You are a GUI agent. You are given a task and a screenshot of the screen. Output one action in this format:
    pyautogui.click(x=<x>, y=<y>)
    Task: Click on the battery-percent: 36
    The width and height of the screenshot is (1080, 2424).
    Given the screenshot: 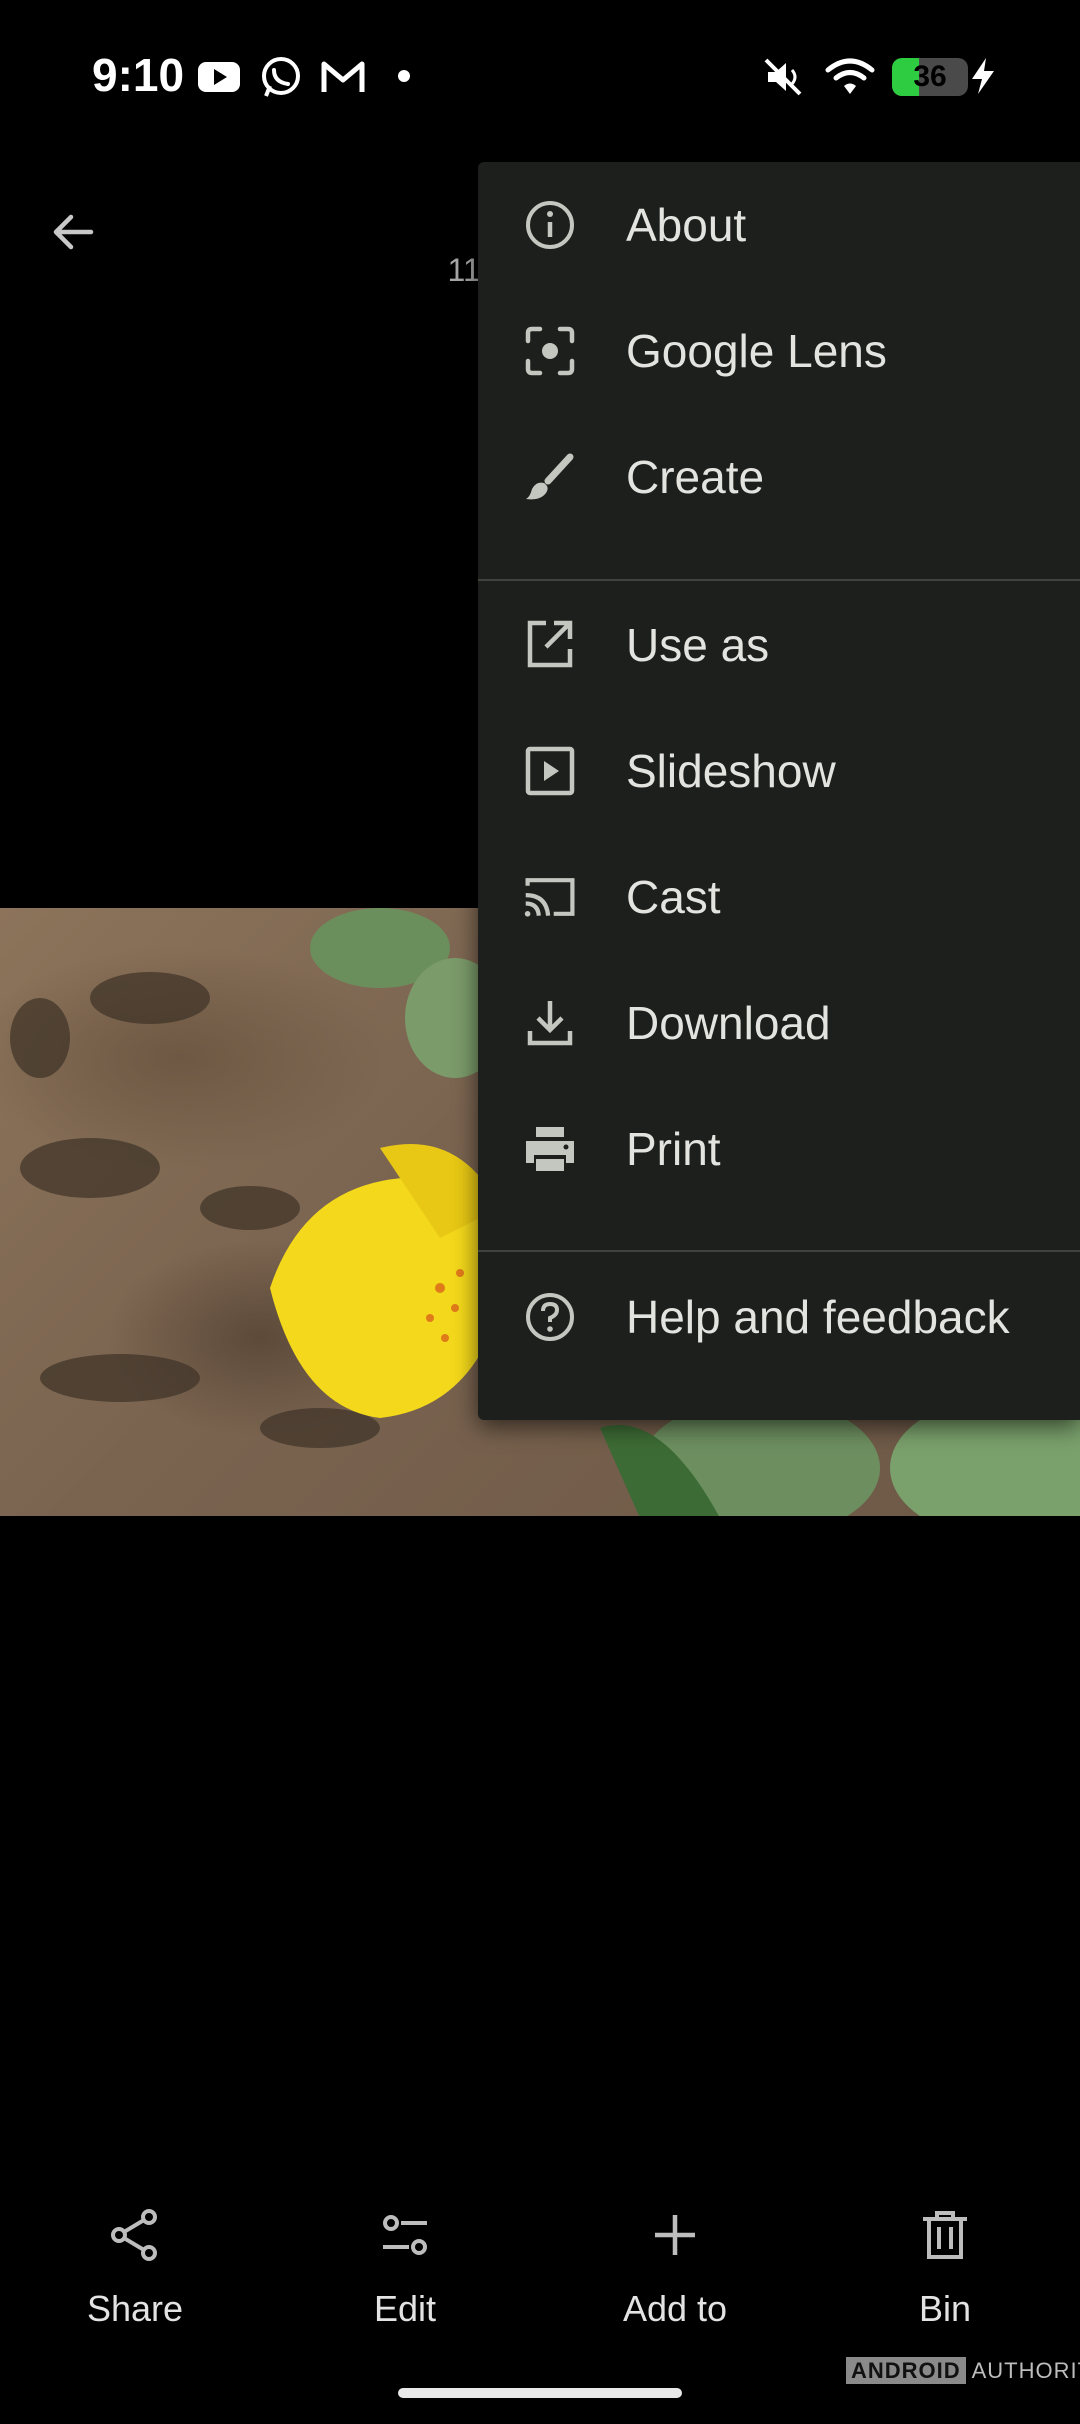 What is the action you would take?
    pyautogui.click(x=930, y=76)
    